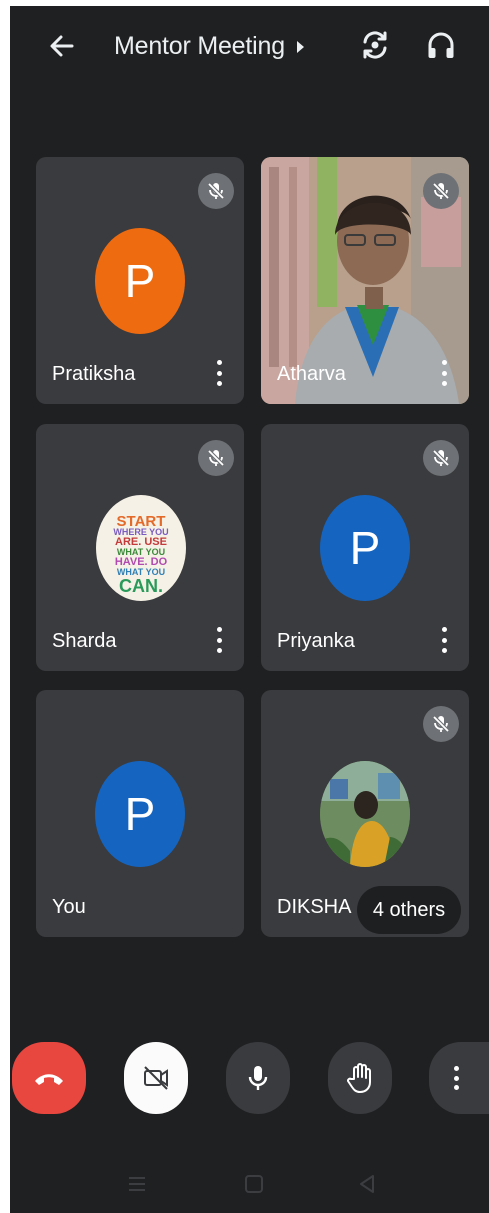  I want to click on end-call-button, so click(49, 1078).